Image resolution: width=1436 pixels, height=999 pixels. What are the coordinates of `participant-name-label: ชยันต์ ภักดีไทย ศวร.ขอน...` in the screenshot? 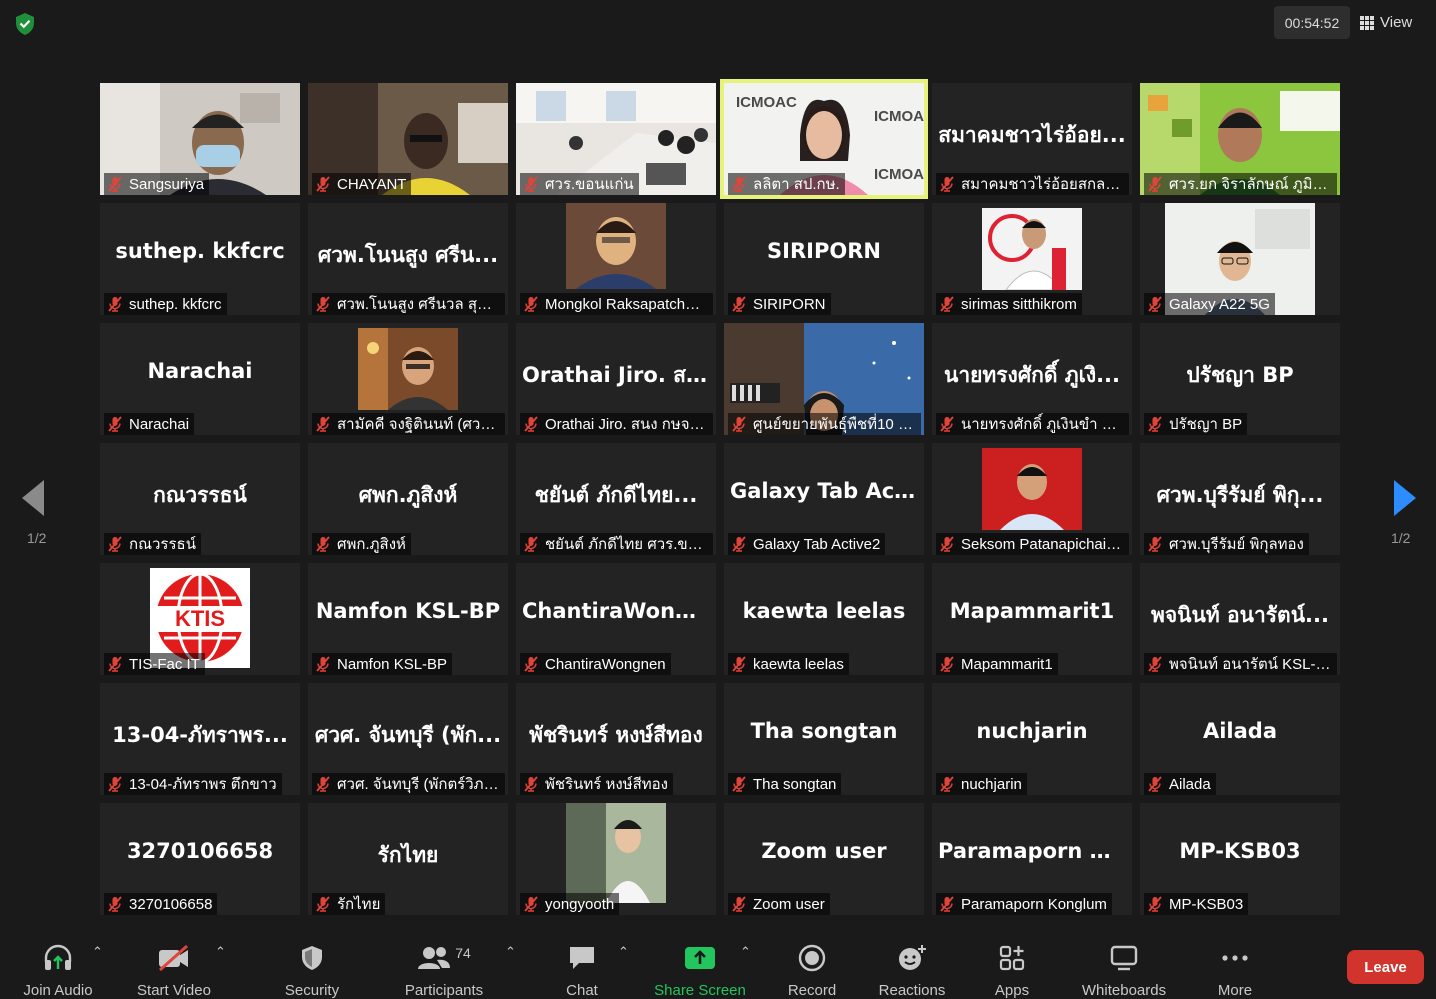 It's located at (616, 544).